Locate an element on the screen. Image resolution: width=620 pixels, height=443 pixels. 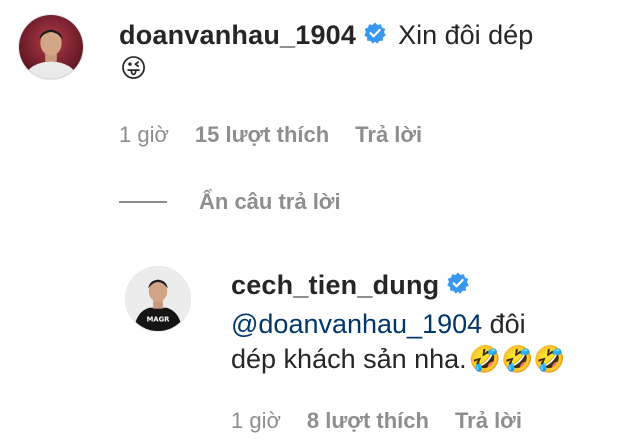
mention-link: @doanvanhau_1904 is located at coordinates (356, 324).